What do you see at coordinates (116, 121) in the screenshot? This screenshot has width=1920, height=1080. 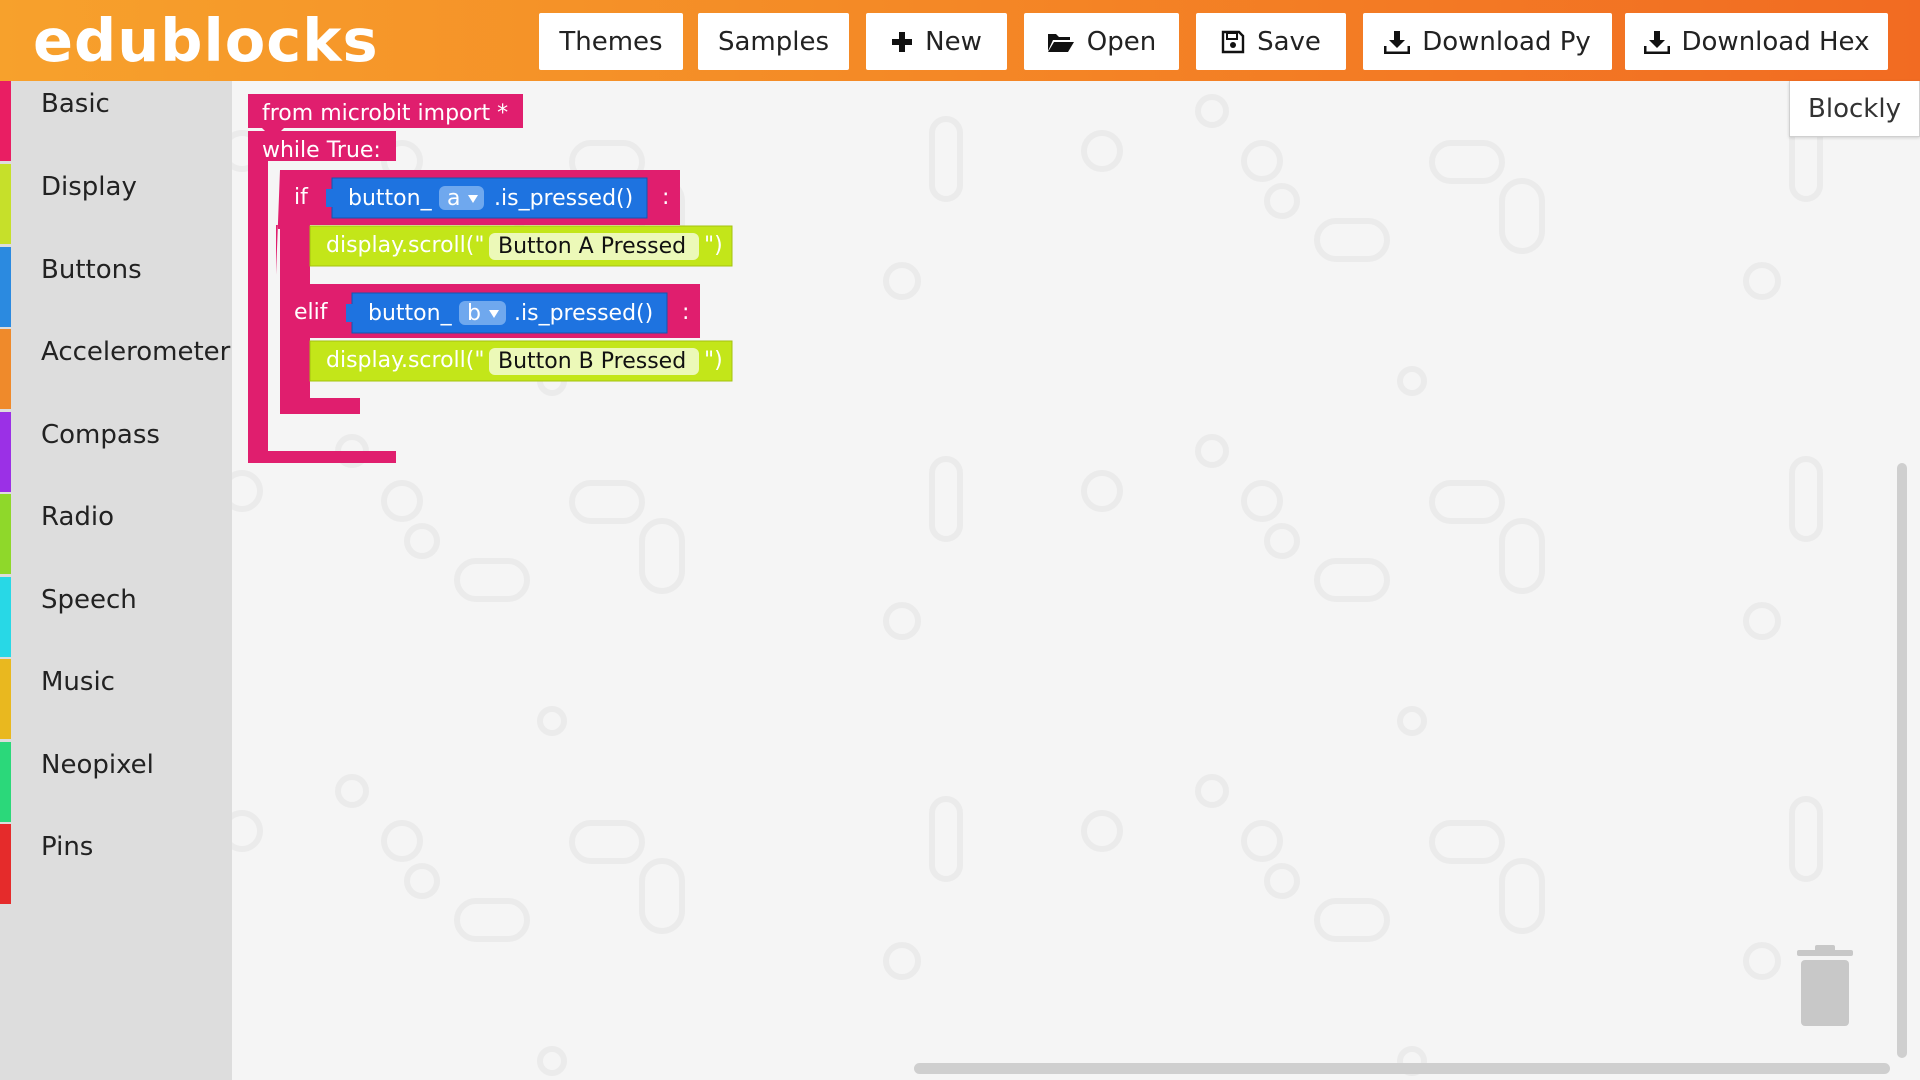 I see `category-basic: Basic` at bounding box center [116, 121].